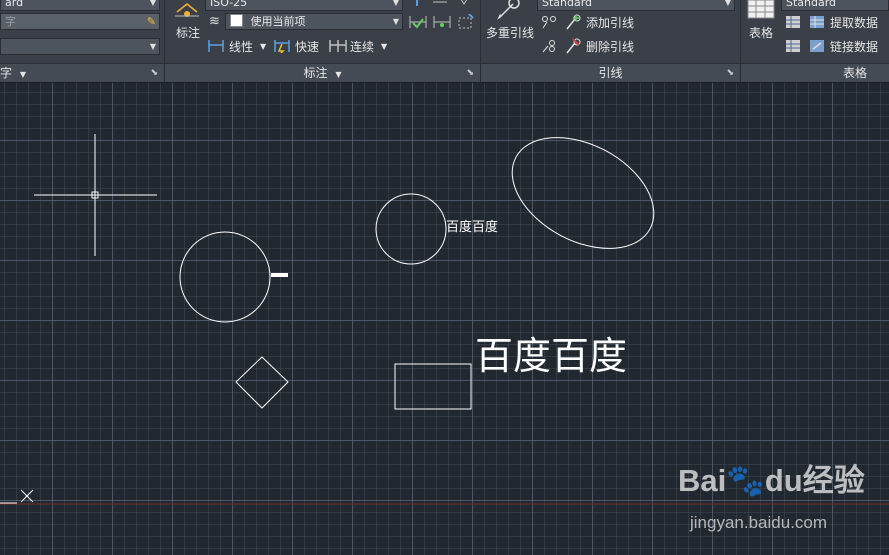 Image resolution: width=889 pixels, height=555 pixels. I want to click on remove-leader-icon, so click(573, 46).